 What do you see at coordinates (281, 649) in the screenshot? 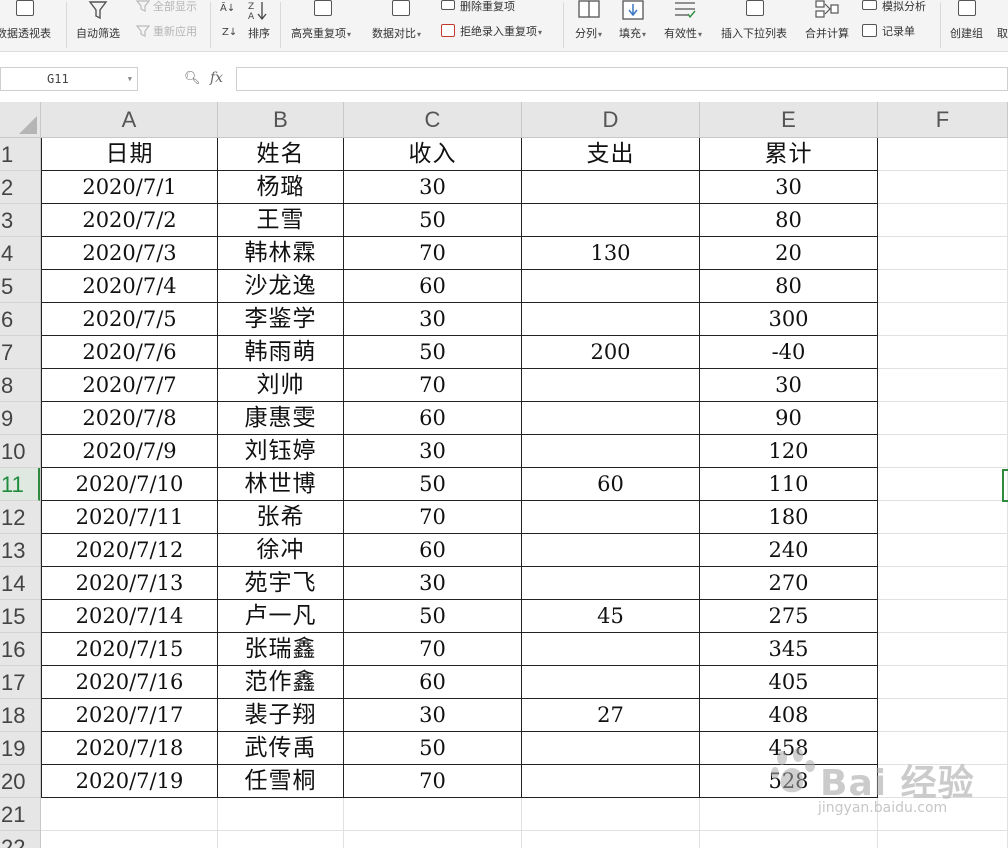
I see `cell-b16: 张瑞鑫` at bounding box center [281, 649].